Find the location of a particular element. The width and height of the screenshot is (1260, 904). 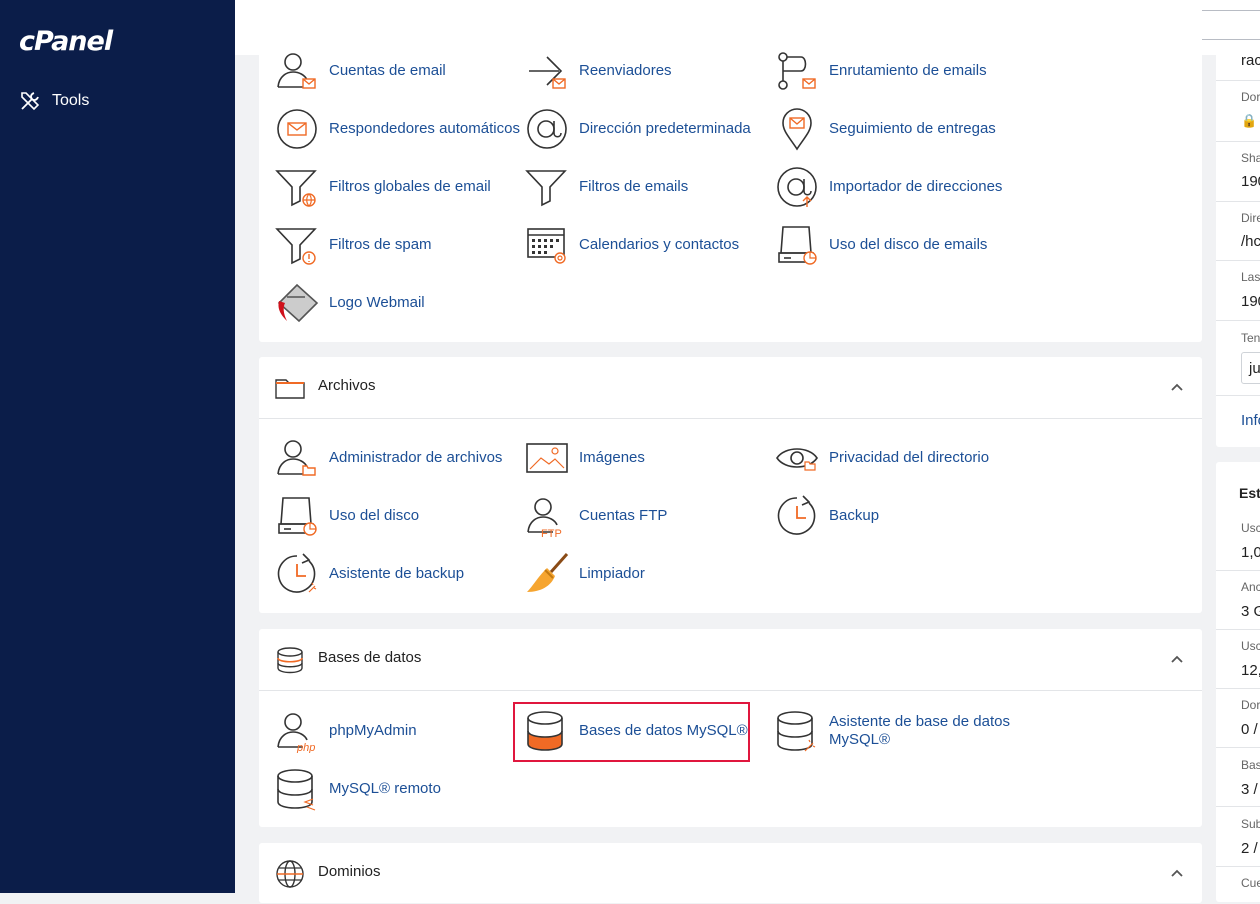

svg-text: FTP is located at coordinates (551, 533).